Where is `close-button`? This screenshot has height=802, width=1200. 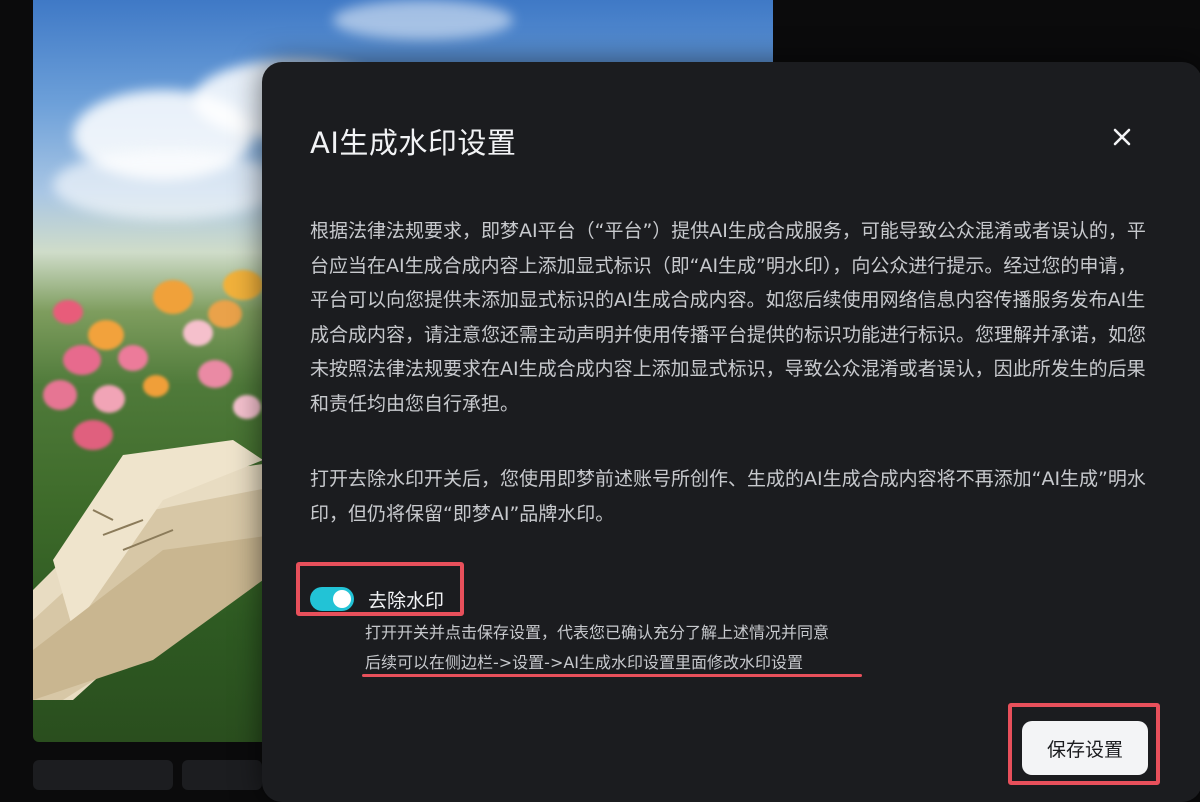 close-button is located at coordinates (1122, 137).